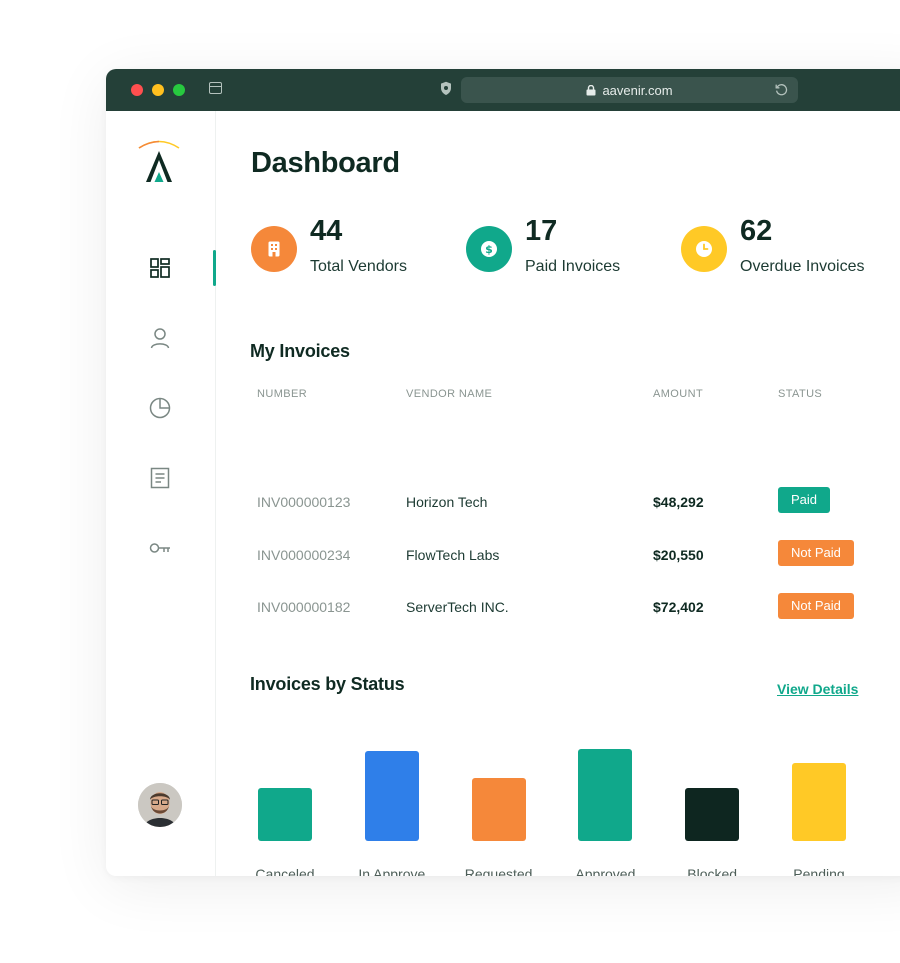  Describe the element at coordinates (573, 266) in the screenshot. I see `stat-label: Paid Invoices` at that location.